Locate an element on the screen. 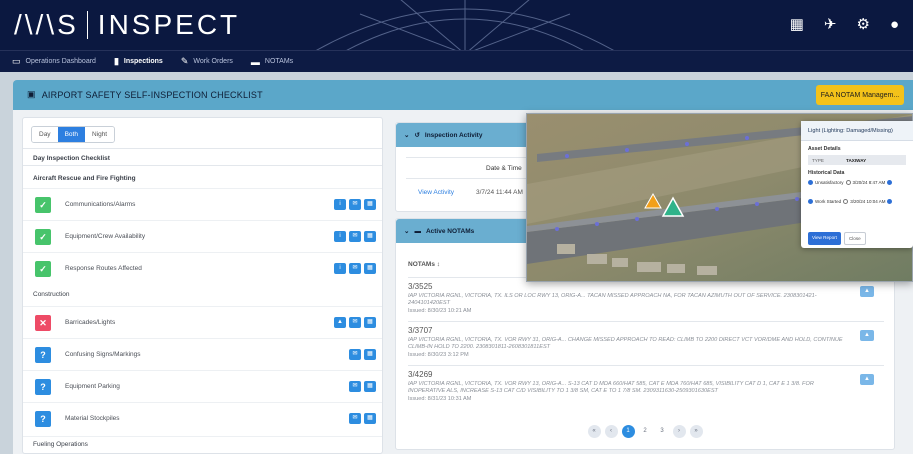  nav-operations-dashboard: ▭ Operations Dashboard is located at coordinates (54, 61).